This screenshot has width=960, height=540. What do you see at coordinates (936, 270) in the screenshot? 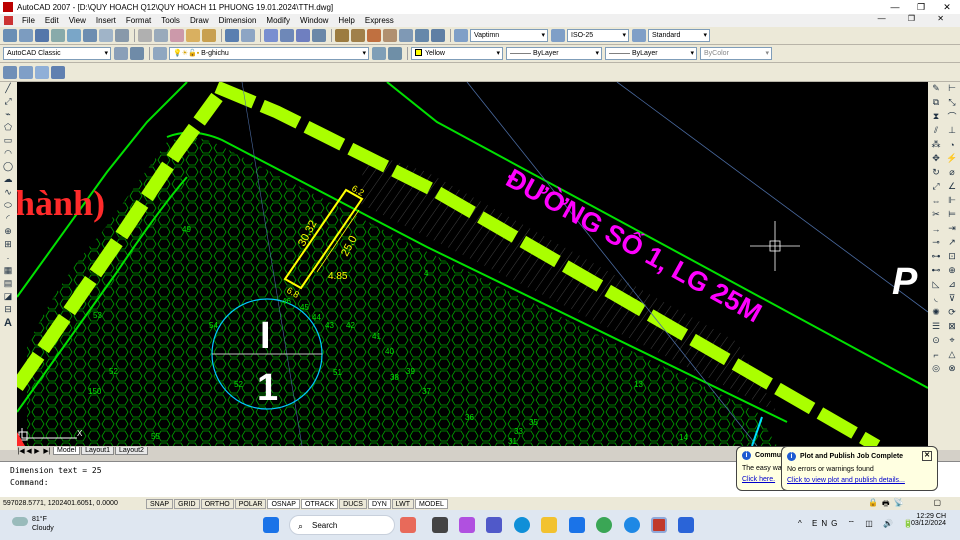
I see `join-icon: ⊷` at bounding box center [936, 270].